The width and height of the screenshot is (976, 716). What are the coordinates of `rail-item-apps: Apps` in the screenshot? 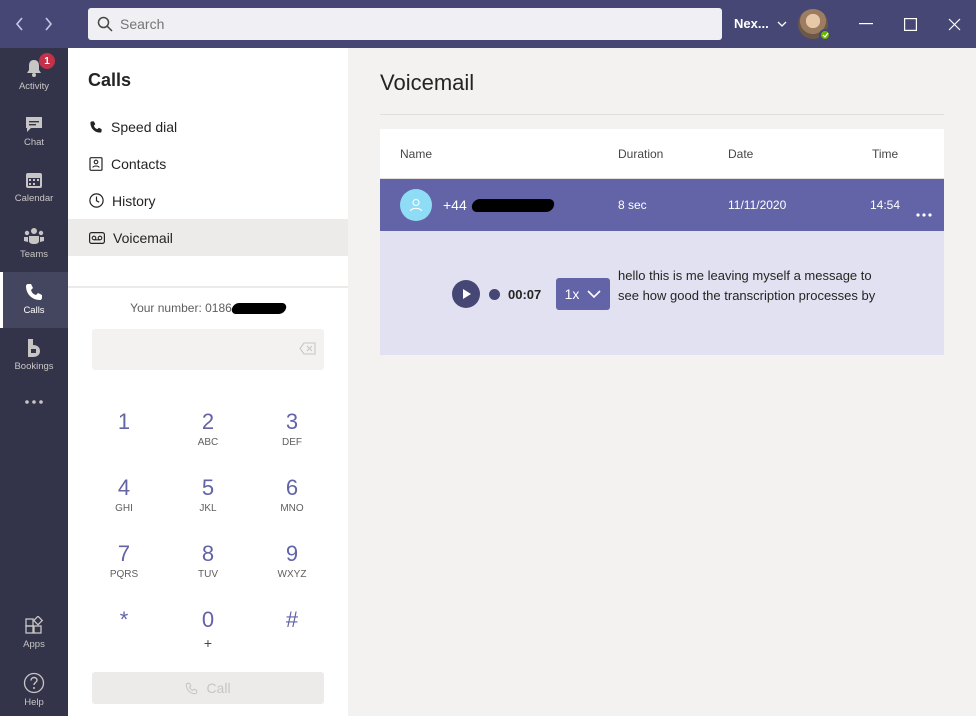 It's located at (34, 634).